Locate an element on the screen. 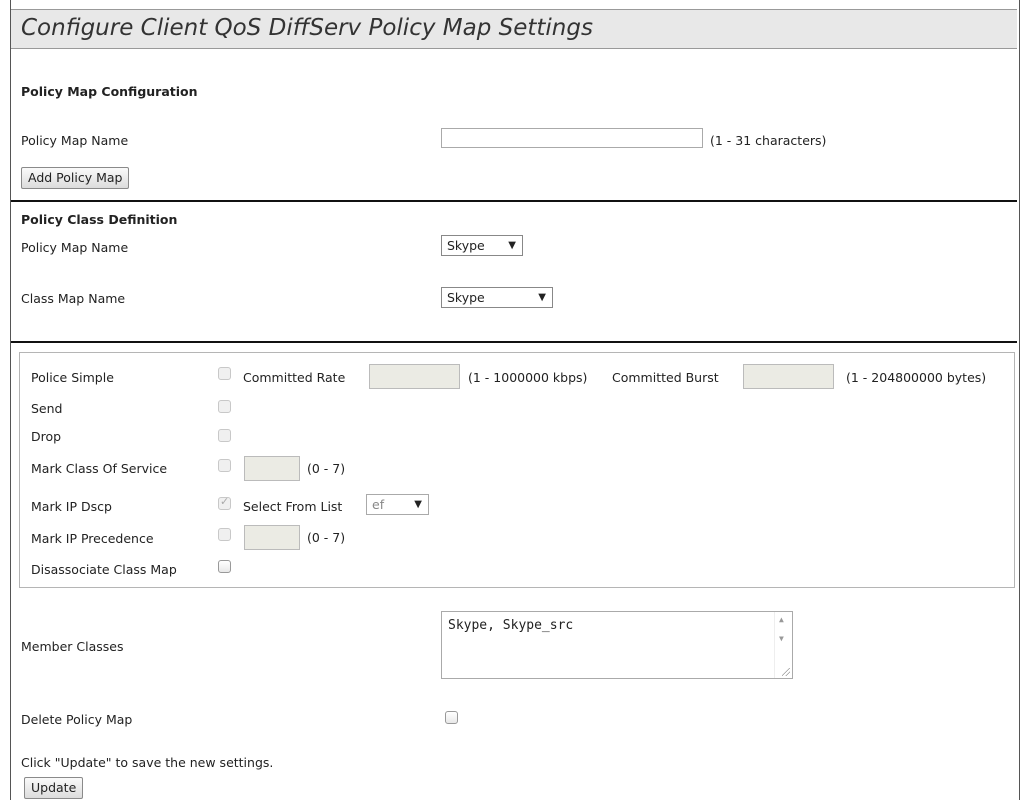 This screenshot has height=800, width=1020. class-map-name-label: Class Map Name is located at coordinates (73, 298).